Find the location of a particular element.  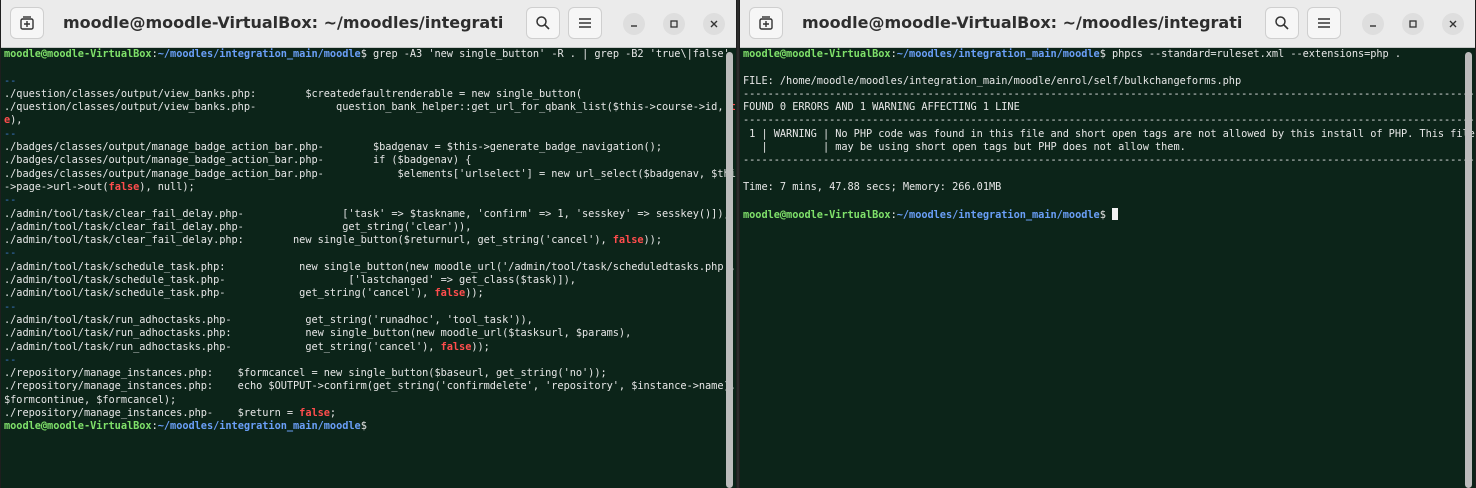

output-line: ->page->url->out(false), null); is located at coordinates (99, 186).